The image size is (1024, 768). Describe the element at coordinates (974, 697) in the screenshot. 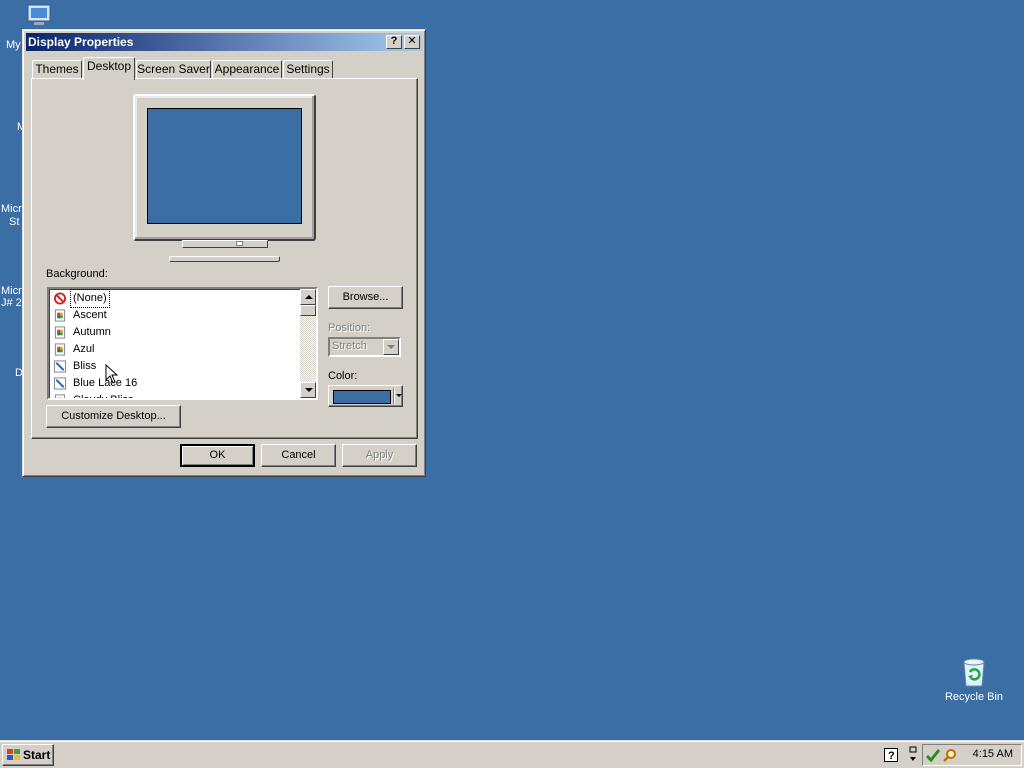

I see `recycle-bin-label: Recycle Bin` at that location.